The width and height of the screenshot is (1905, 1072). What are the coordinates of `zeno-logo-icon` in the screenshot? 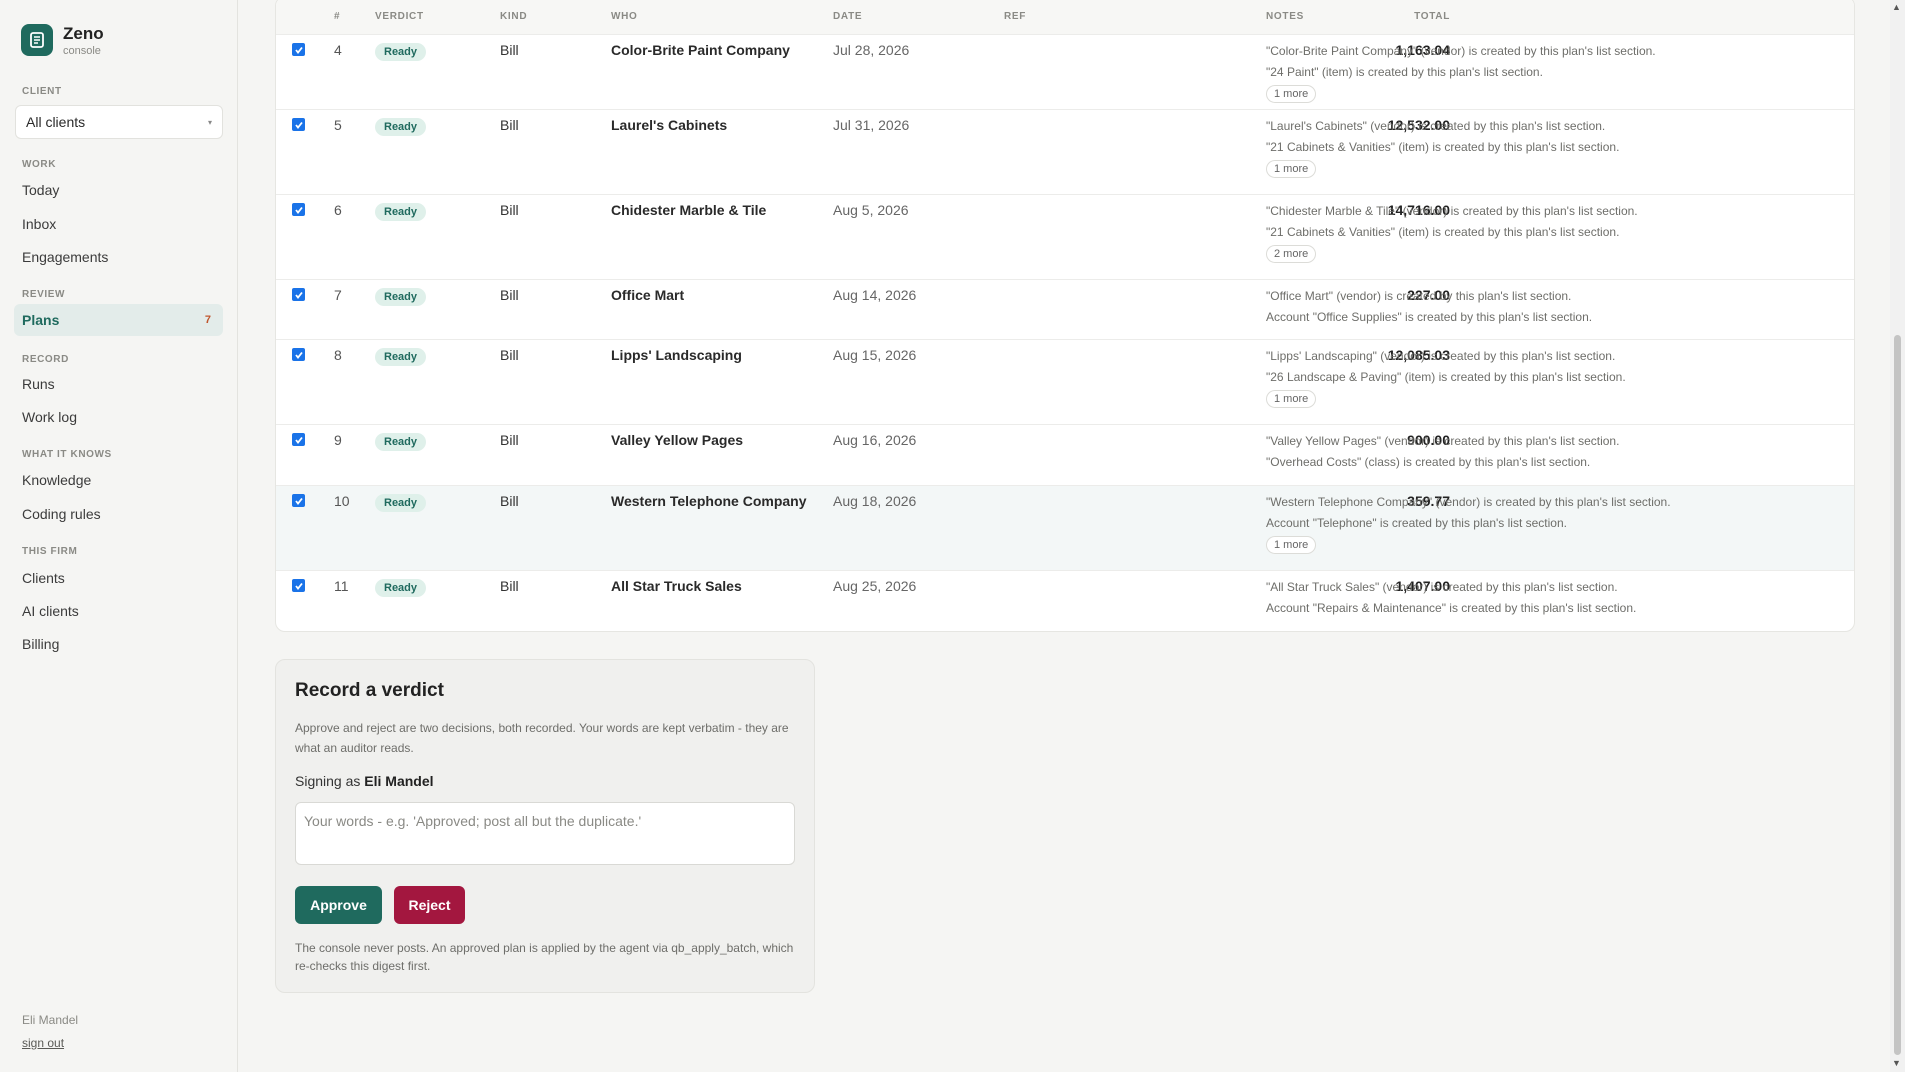 It's located at (37, 40).